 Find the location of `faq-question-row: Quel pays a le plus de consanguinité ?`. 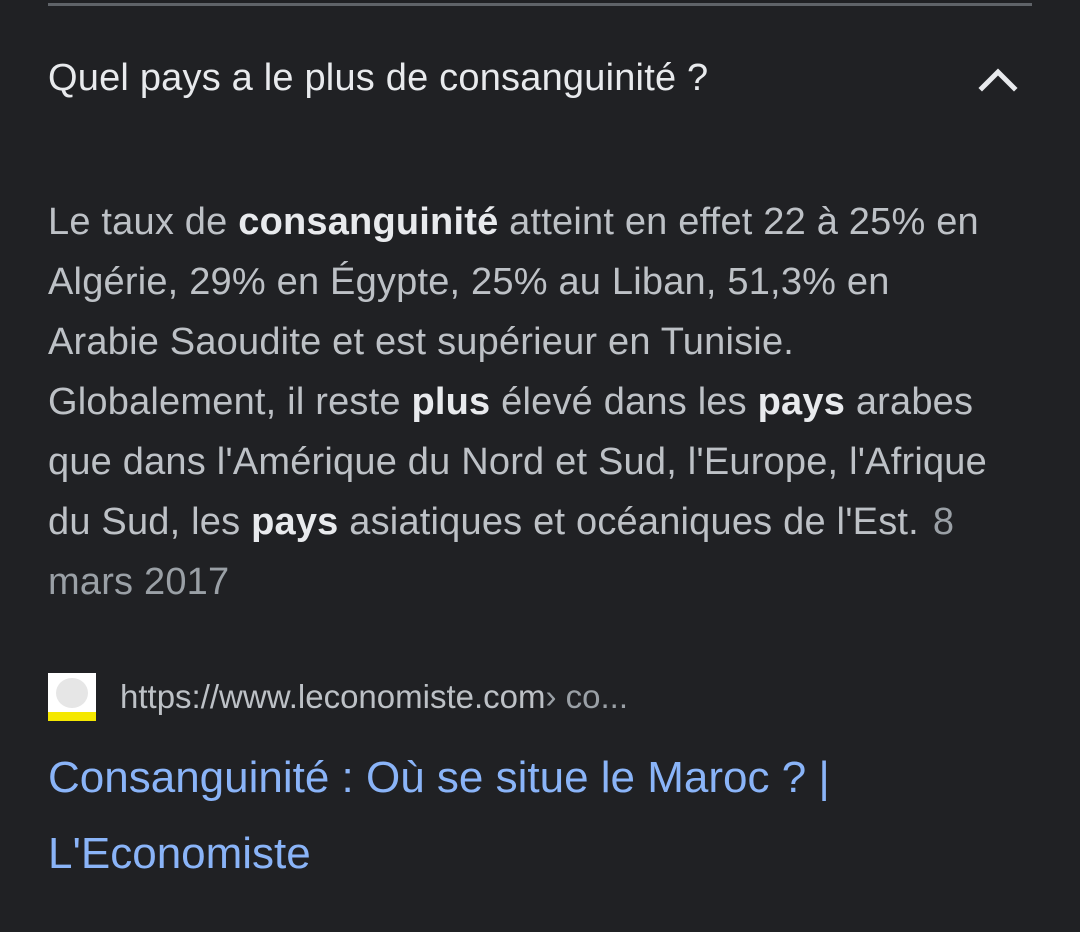

faq-question-row: Quel pays a le plus de consanguinité ? is located at coordinates (540, 78).